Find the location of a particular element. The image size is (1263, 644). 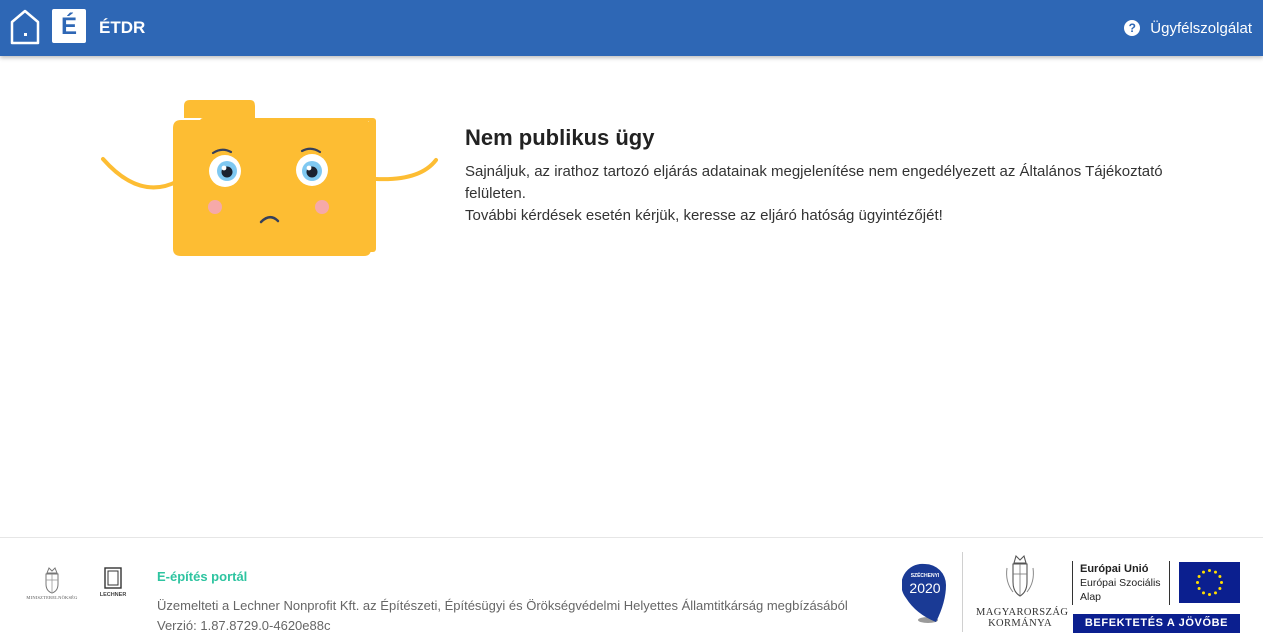

government-crest is located at coordinates (1020, 576).